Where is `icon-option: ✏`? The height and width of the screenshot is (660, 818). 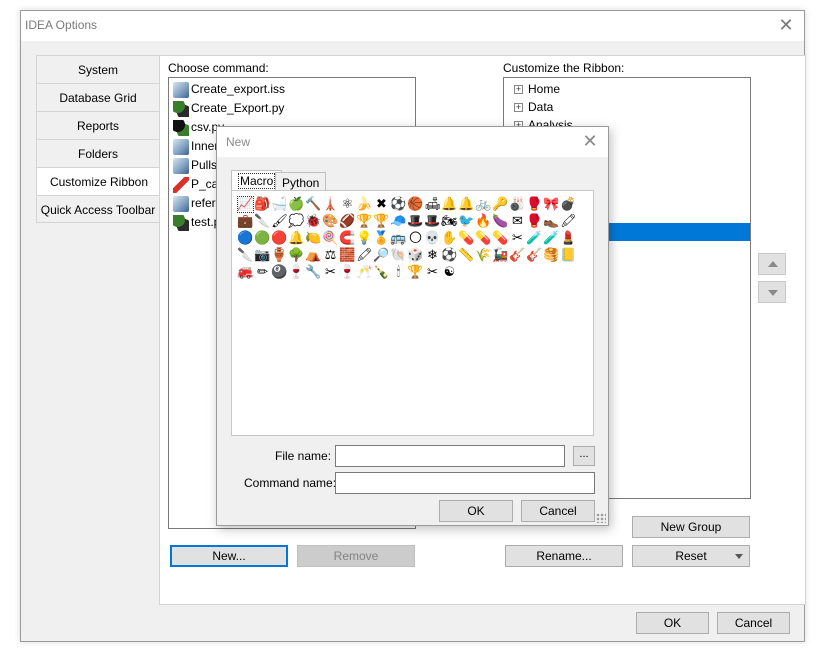 icon-option: ✏ is located at coordinates (262, 272).